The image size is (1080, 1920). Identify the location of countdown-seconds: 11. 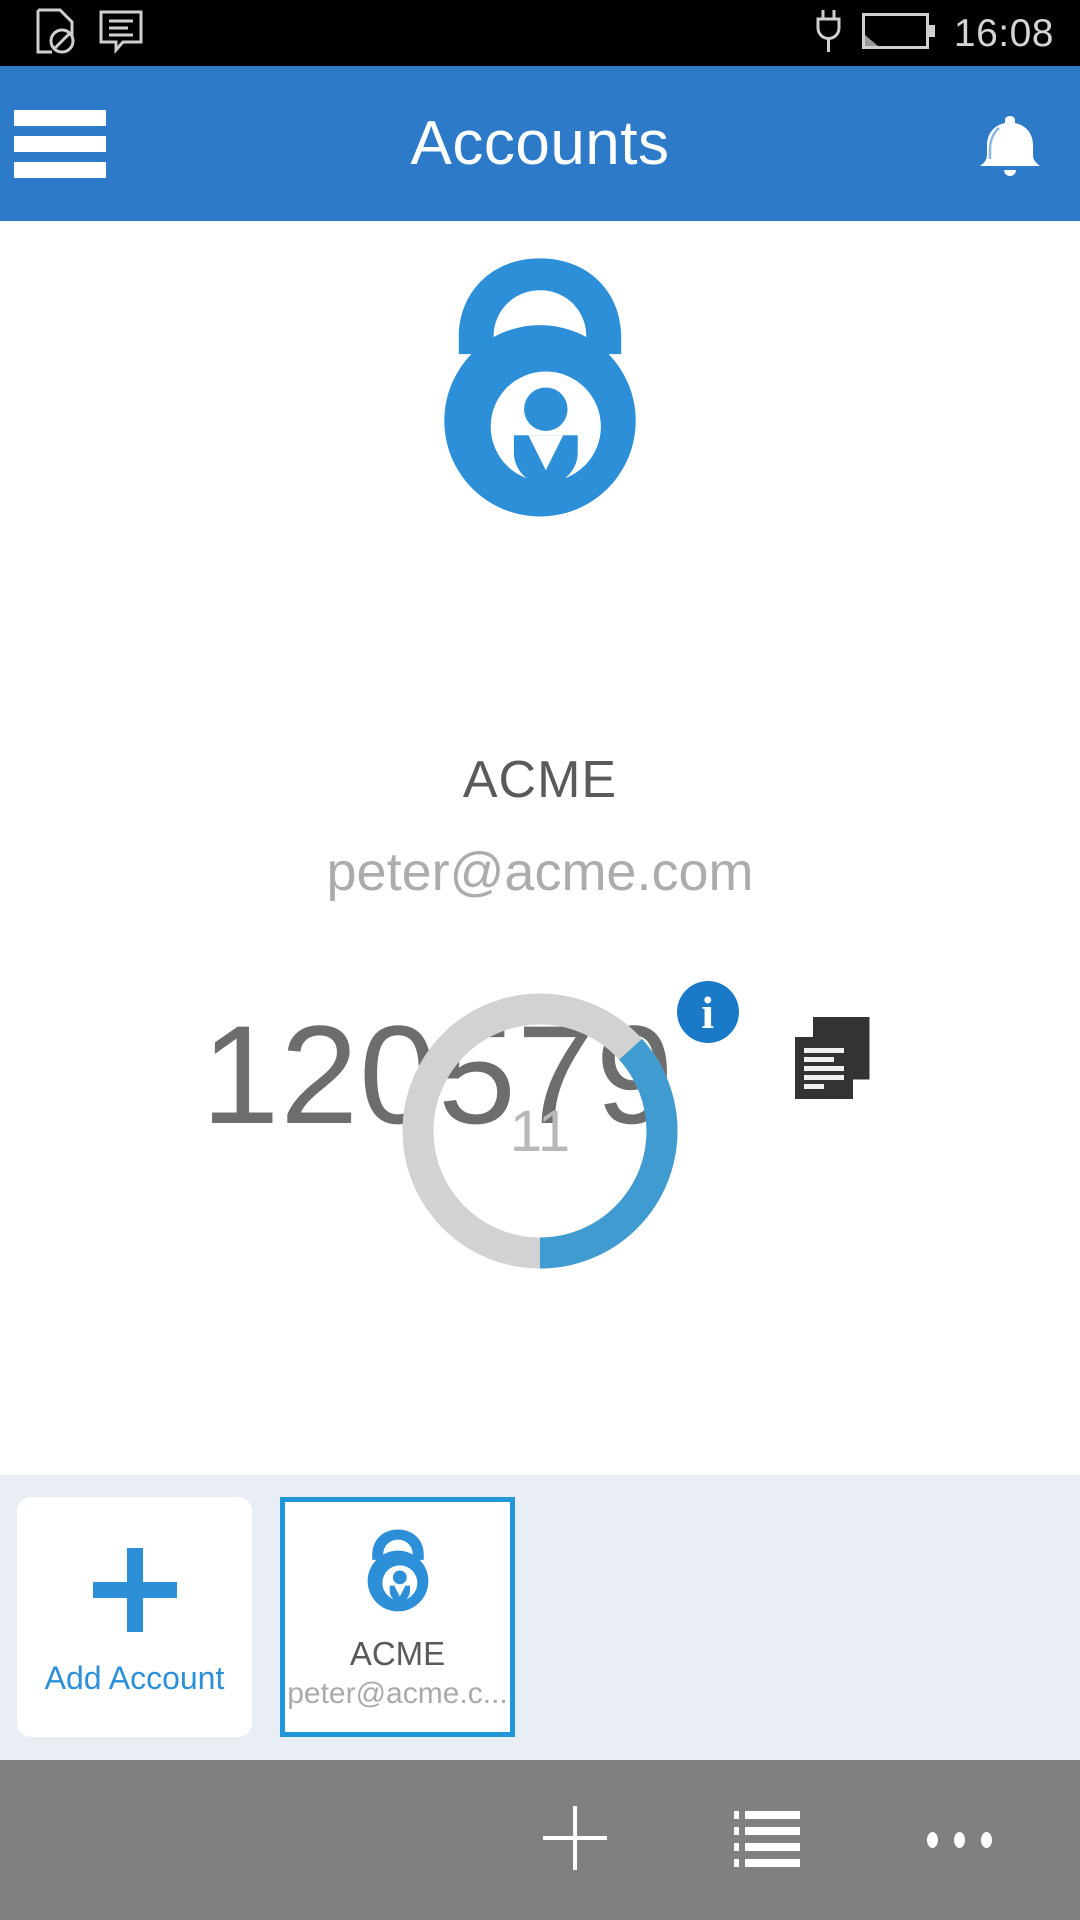
(540, 1131).